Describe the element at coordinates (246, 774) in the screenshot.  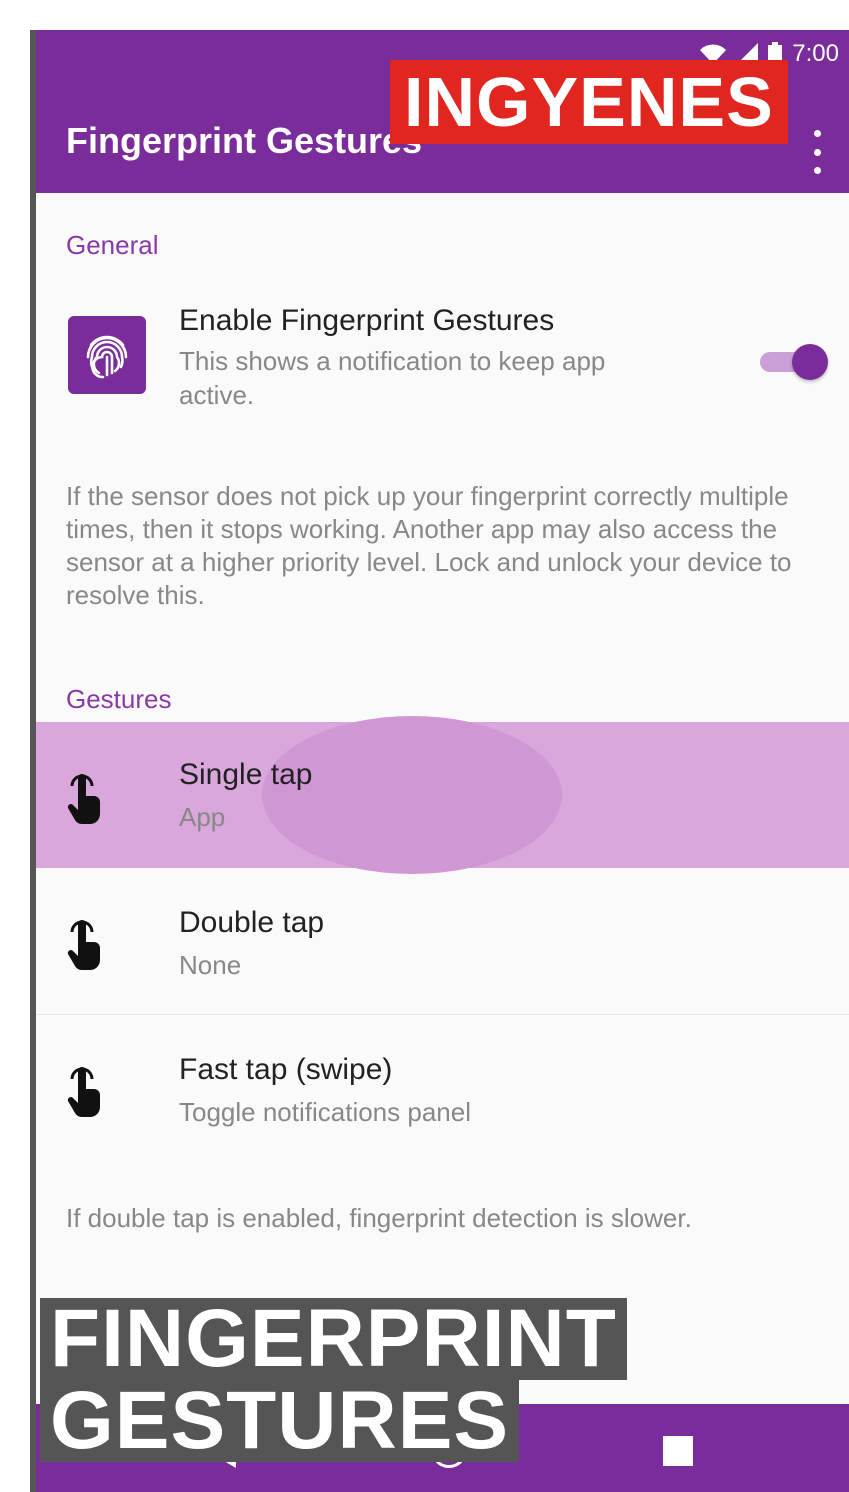
I see `gesture-title: Single tap` at that location.